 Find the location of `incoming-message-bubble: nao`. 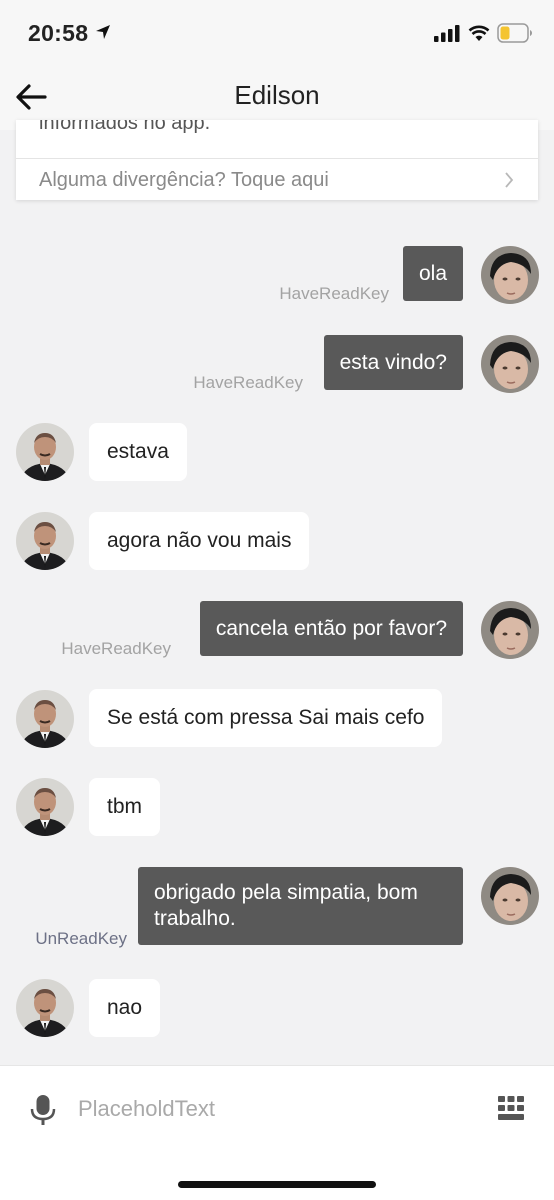

incoming-message-bubble: nao is located at coordinates (125, 1008).